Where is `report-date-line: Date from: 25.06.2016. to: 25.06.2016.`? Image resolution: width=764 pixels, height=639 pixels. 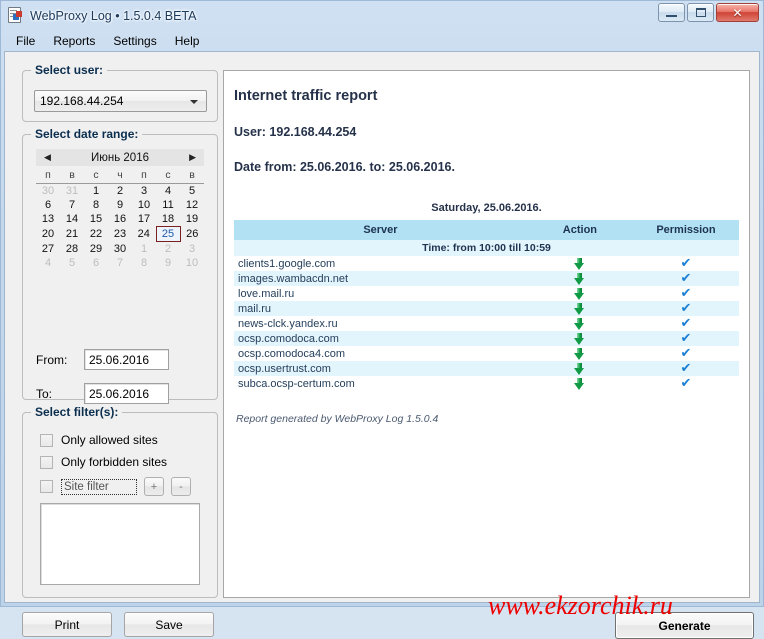
report-date-line: Date from: 25.06.2016. to: 25.06.2016. is located at coordinates (344, 167).